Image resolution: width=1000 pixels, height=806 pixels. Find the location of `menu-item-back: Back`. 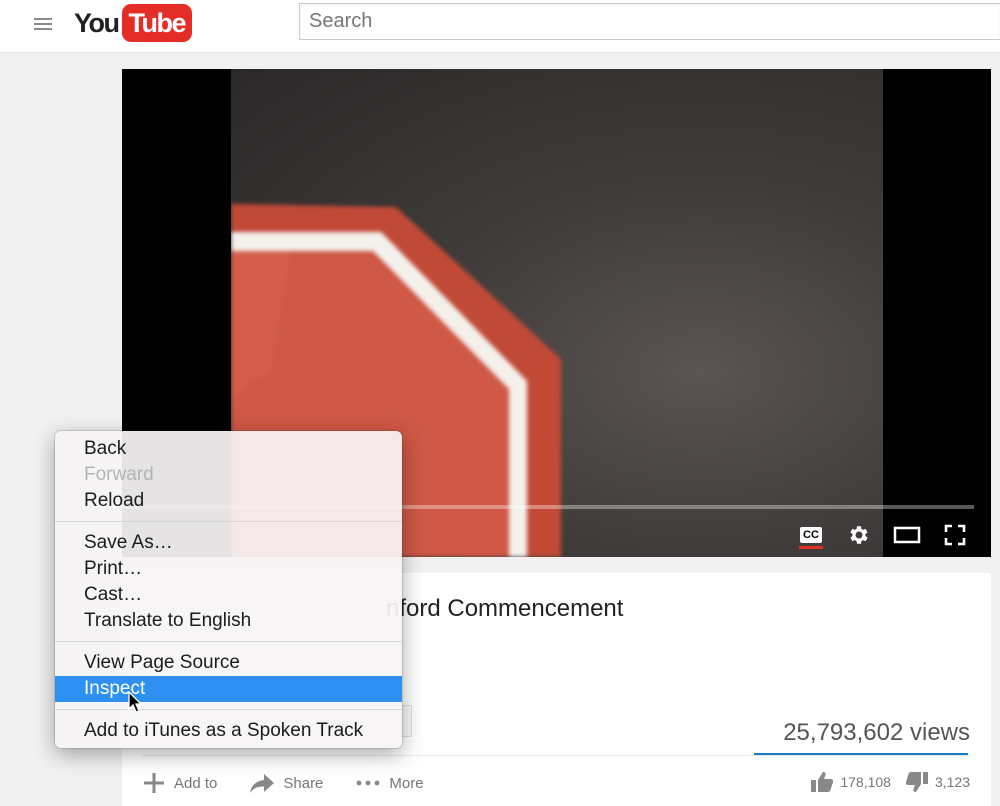

menu-item-back: Back is located at coordinates (228, 449).